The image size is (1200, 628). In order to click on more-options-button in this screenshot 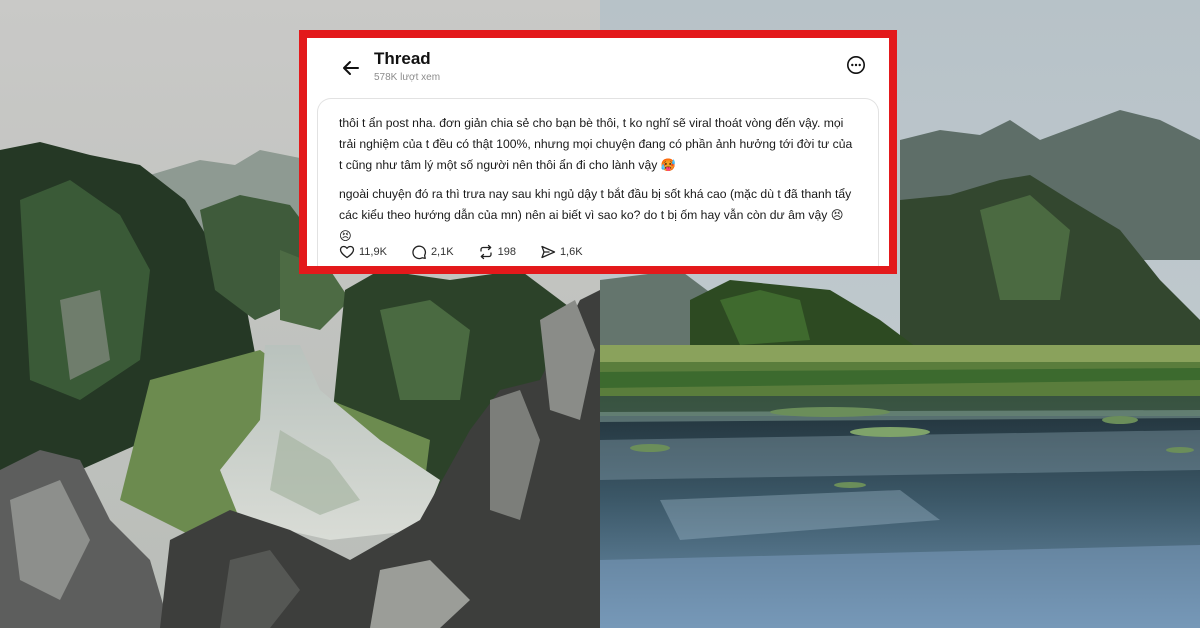, I will do `click(856, 65)`.